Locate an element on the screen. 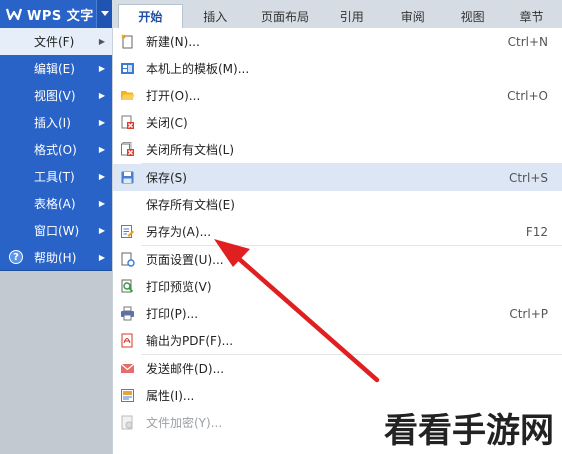  menu-item-close-all: 关闭所有文档(L) is located at coordinates (337, 149).